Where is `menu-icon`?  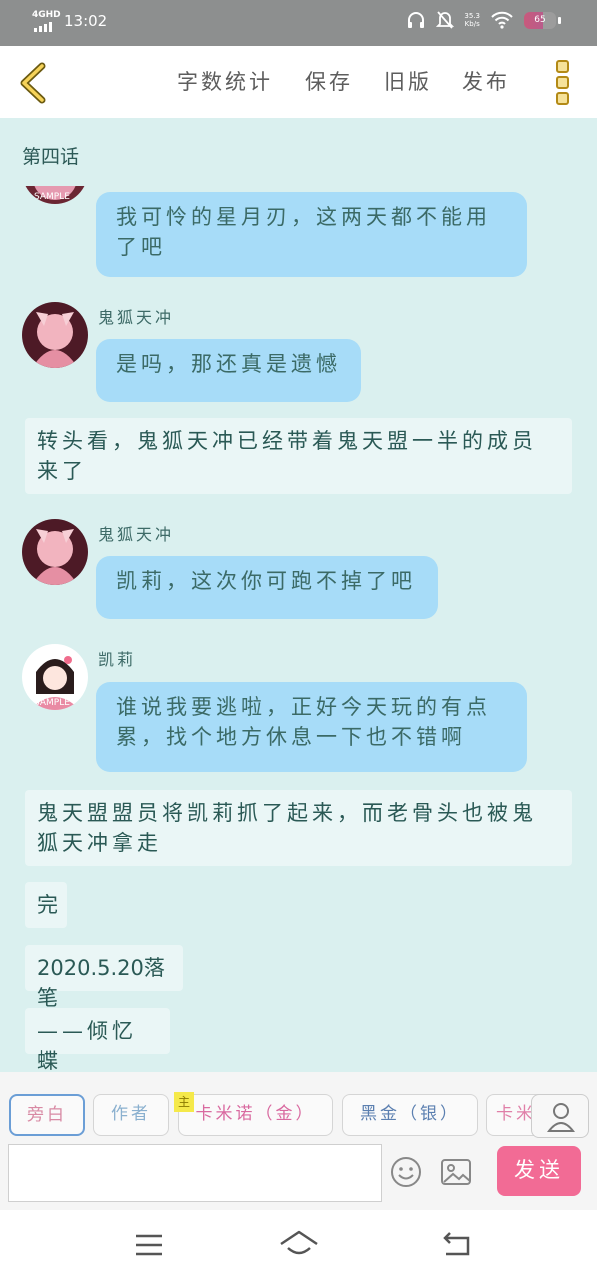 menu-icon is located at coordinates (149, 1245).